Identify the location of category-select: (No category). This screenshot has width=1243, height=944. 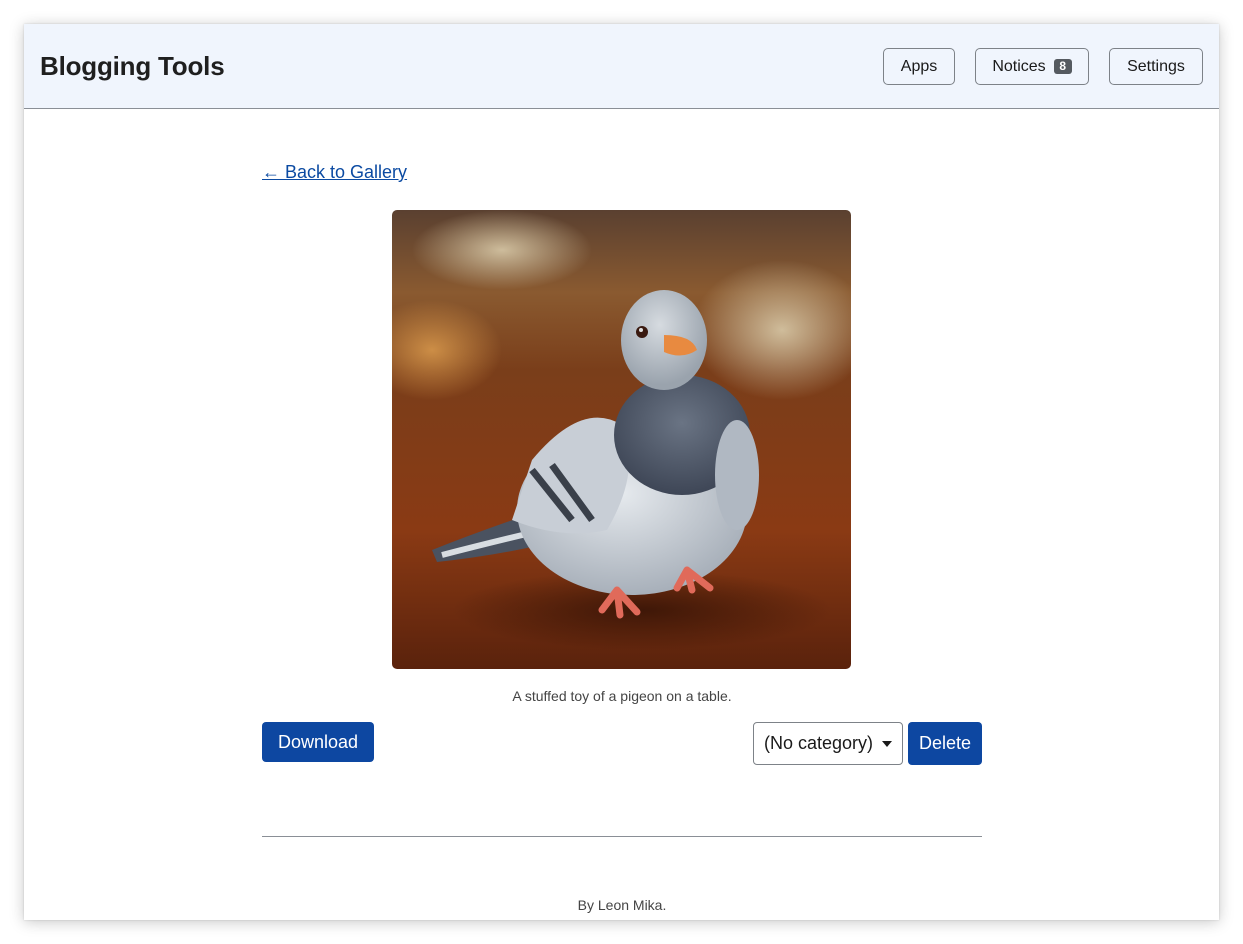
(828, 743).